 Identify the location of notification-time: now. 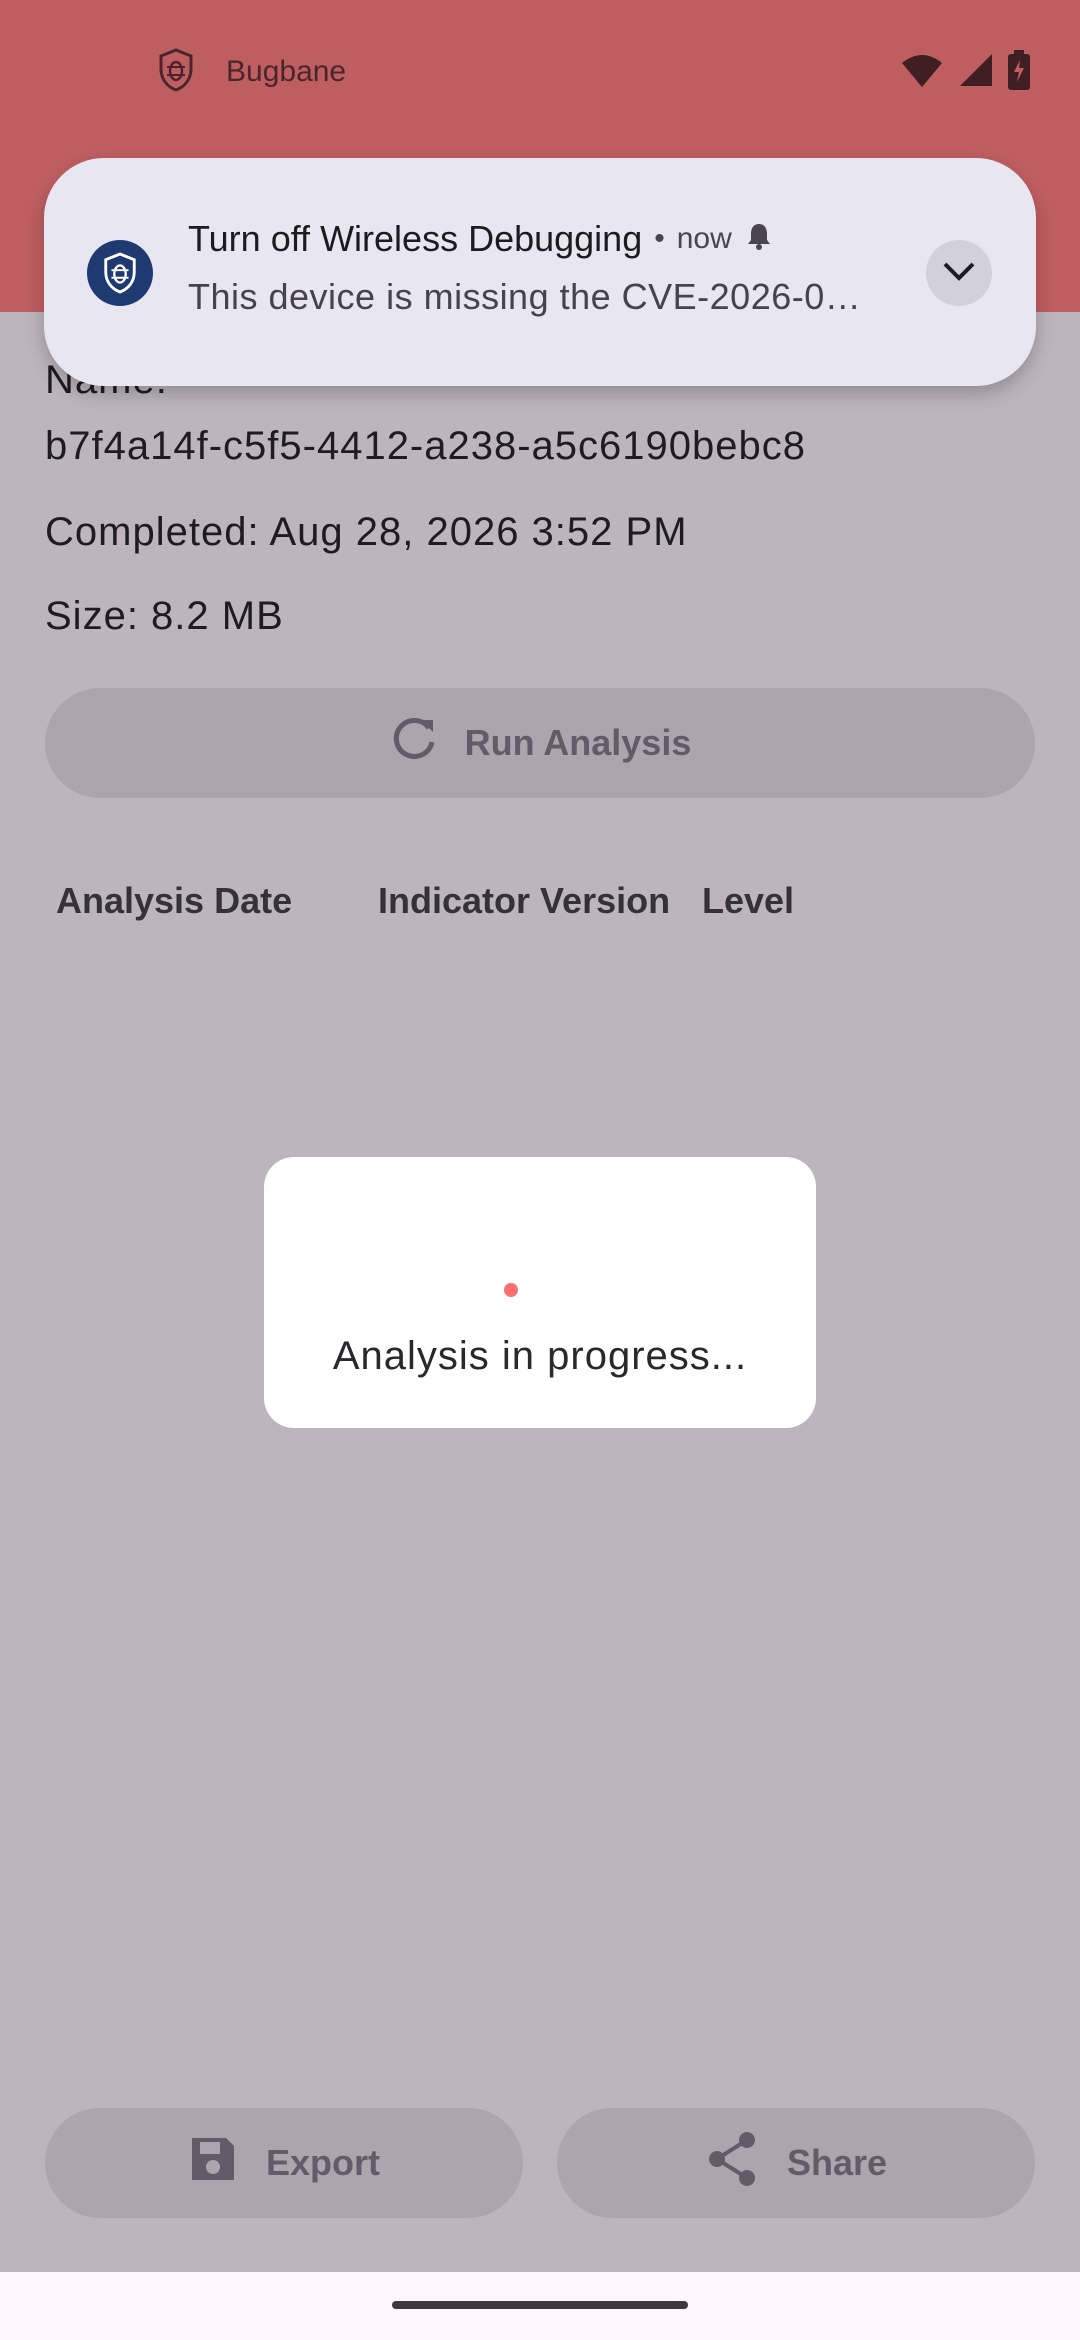
(704, 238).